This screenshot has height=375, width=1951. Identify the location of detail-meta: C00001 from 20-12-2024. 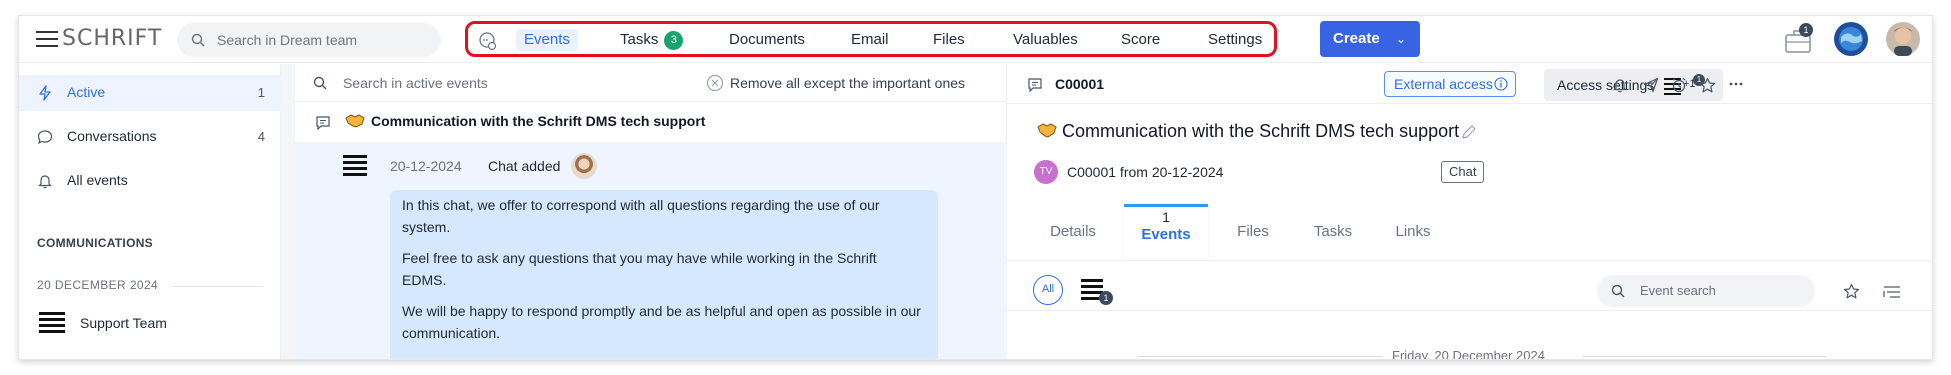
(1145, 172).